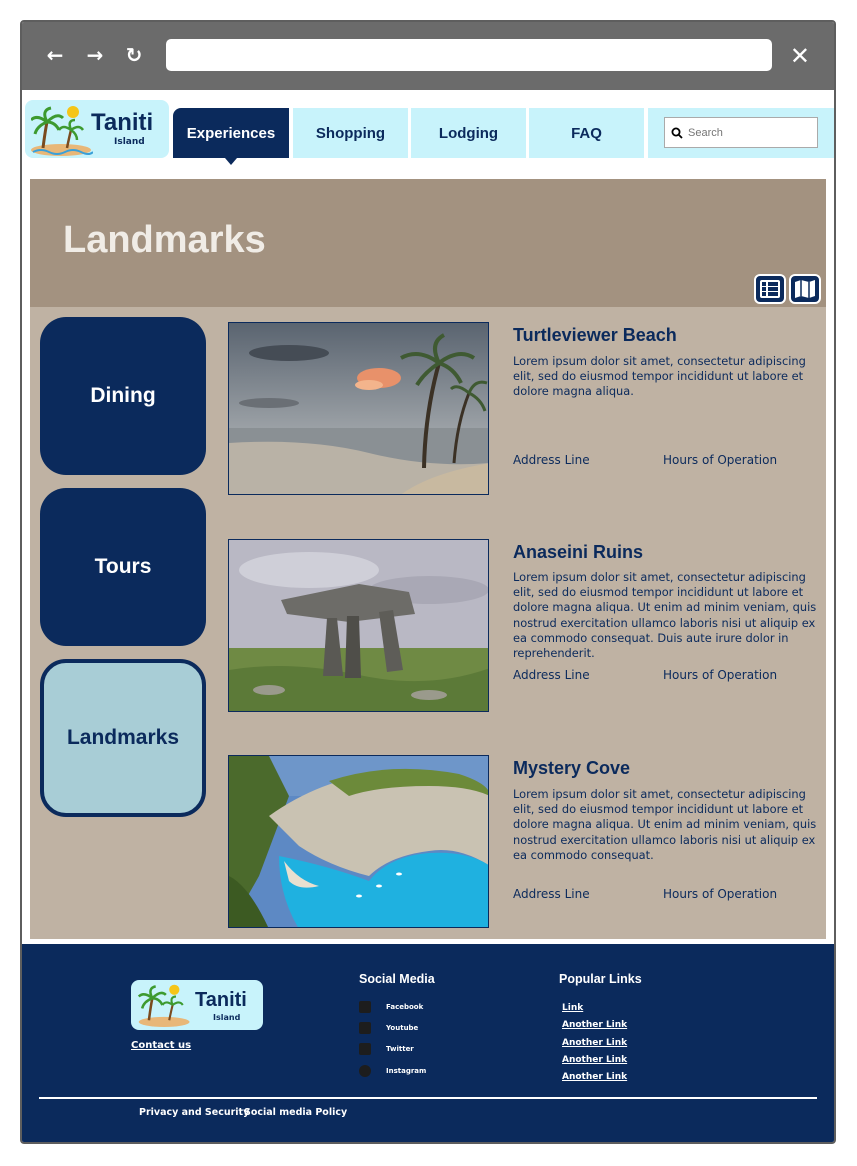 The image size is (857, 1166). I want to click on map-view-button, so click(805, 289).